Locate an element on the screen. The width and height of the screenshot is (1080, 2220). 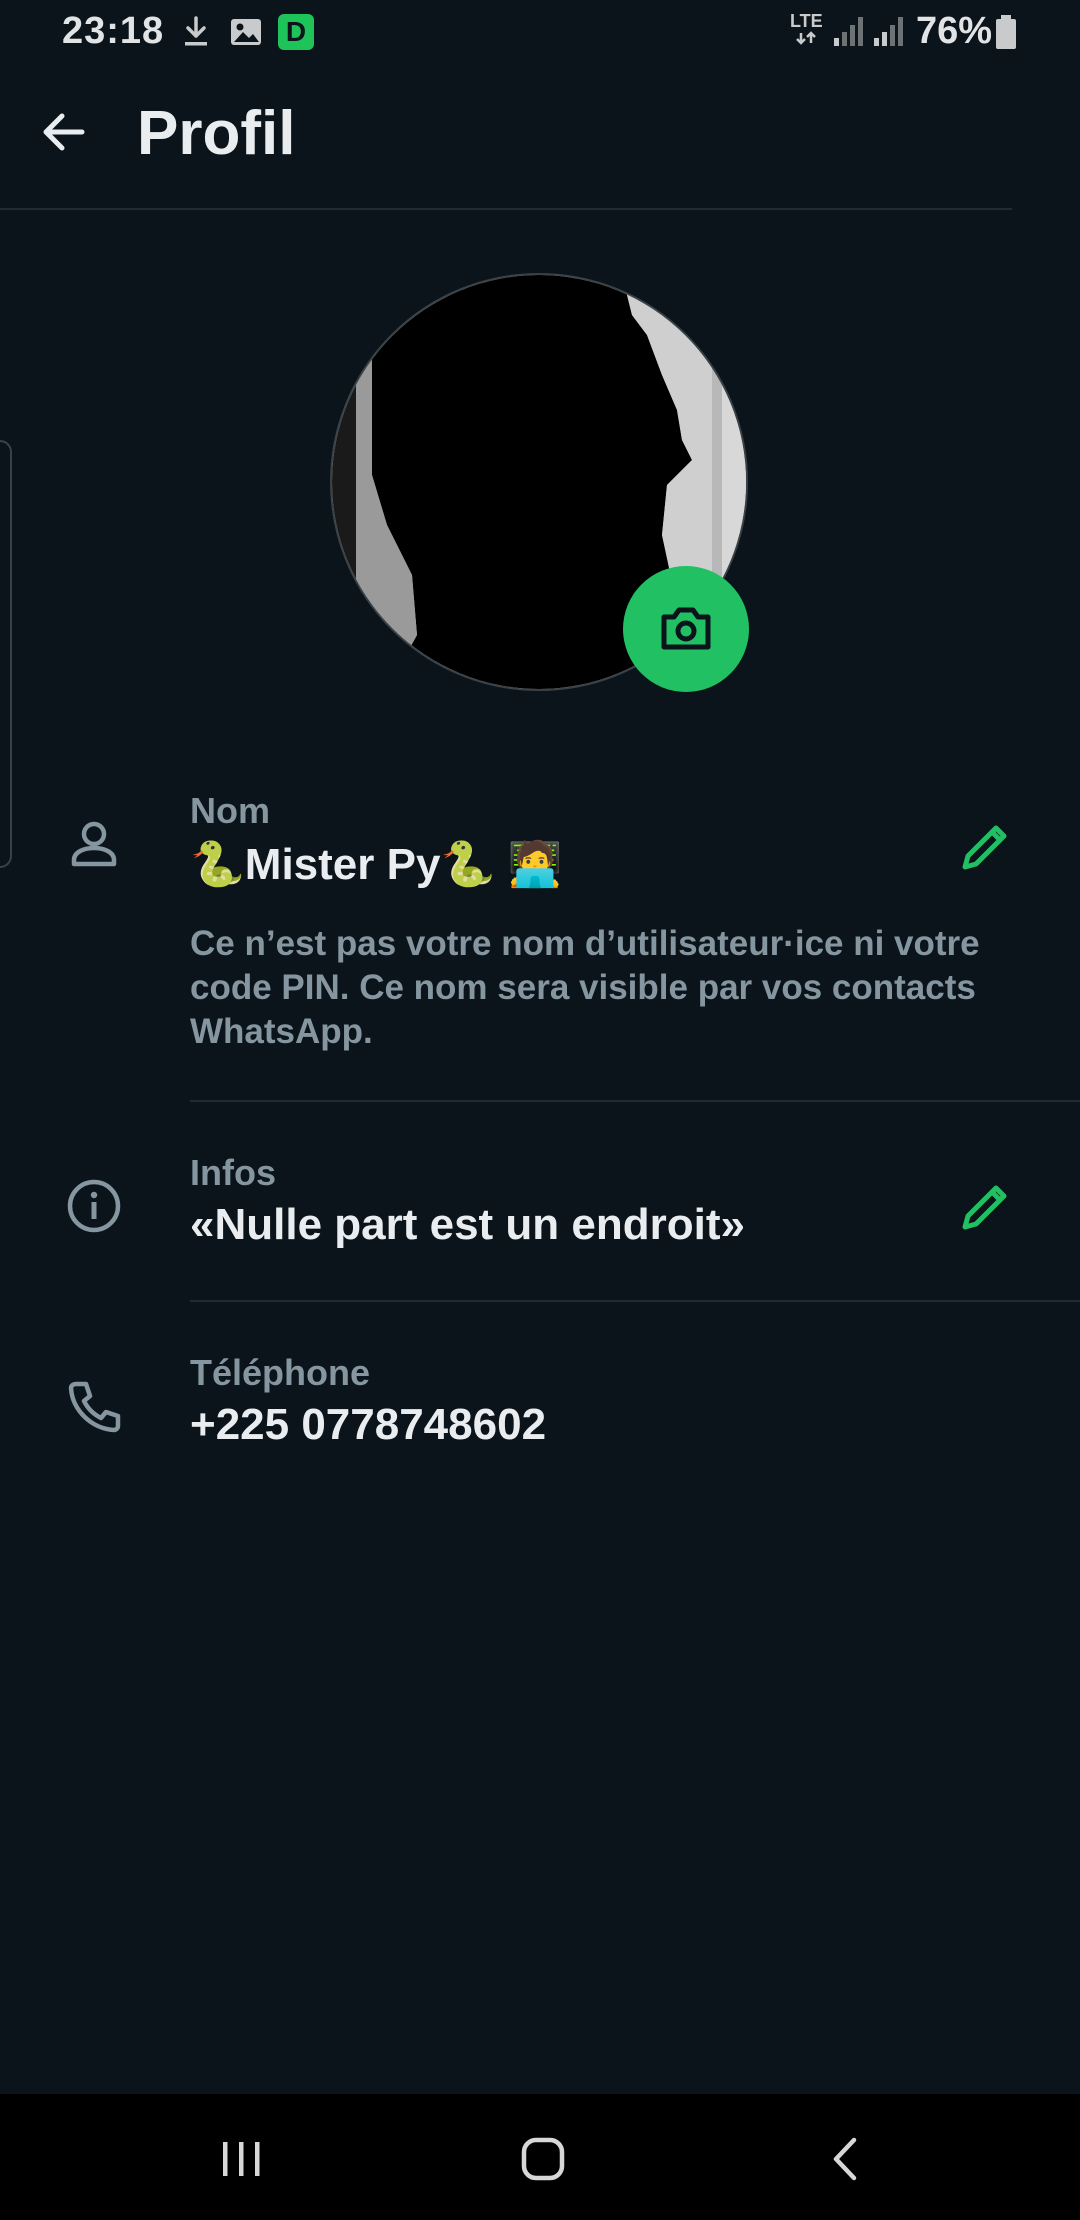
avatar-container is located at coordinates (539, 482).